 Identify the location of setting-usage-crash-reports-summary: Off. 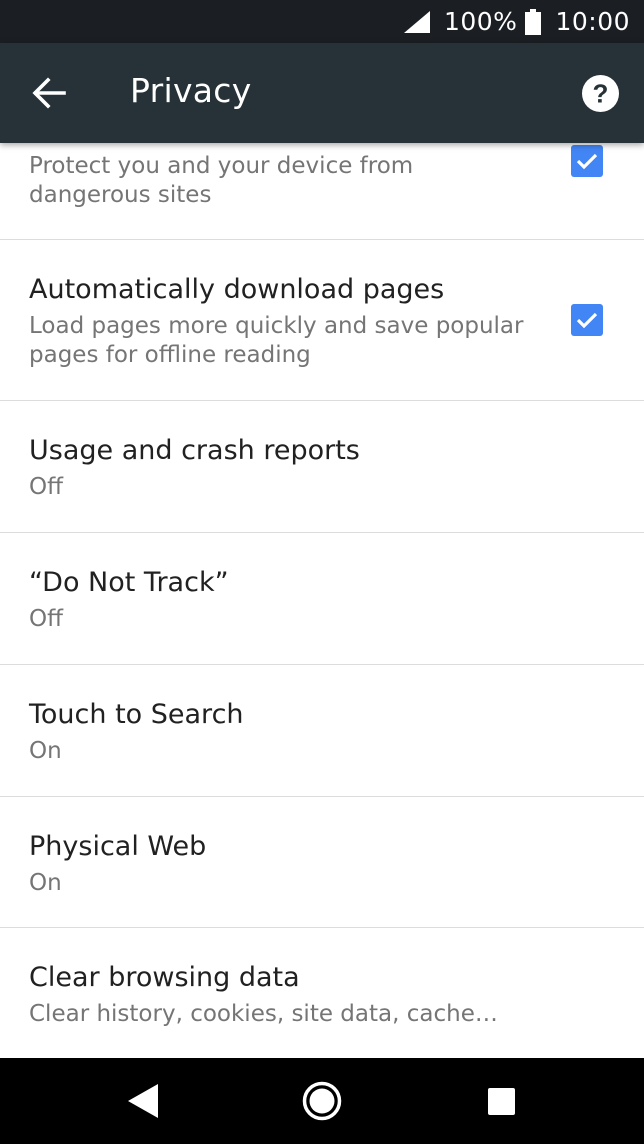
(46, 487).